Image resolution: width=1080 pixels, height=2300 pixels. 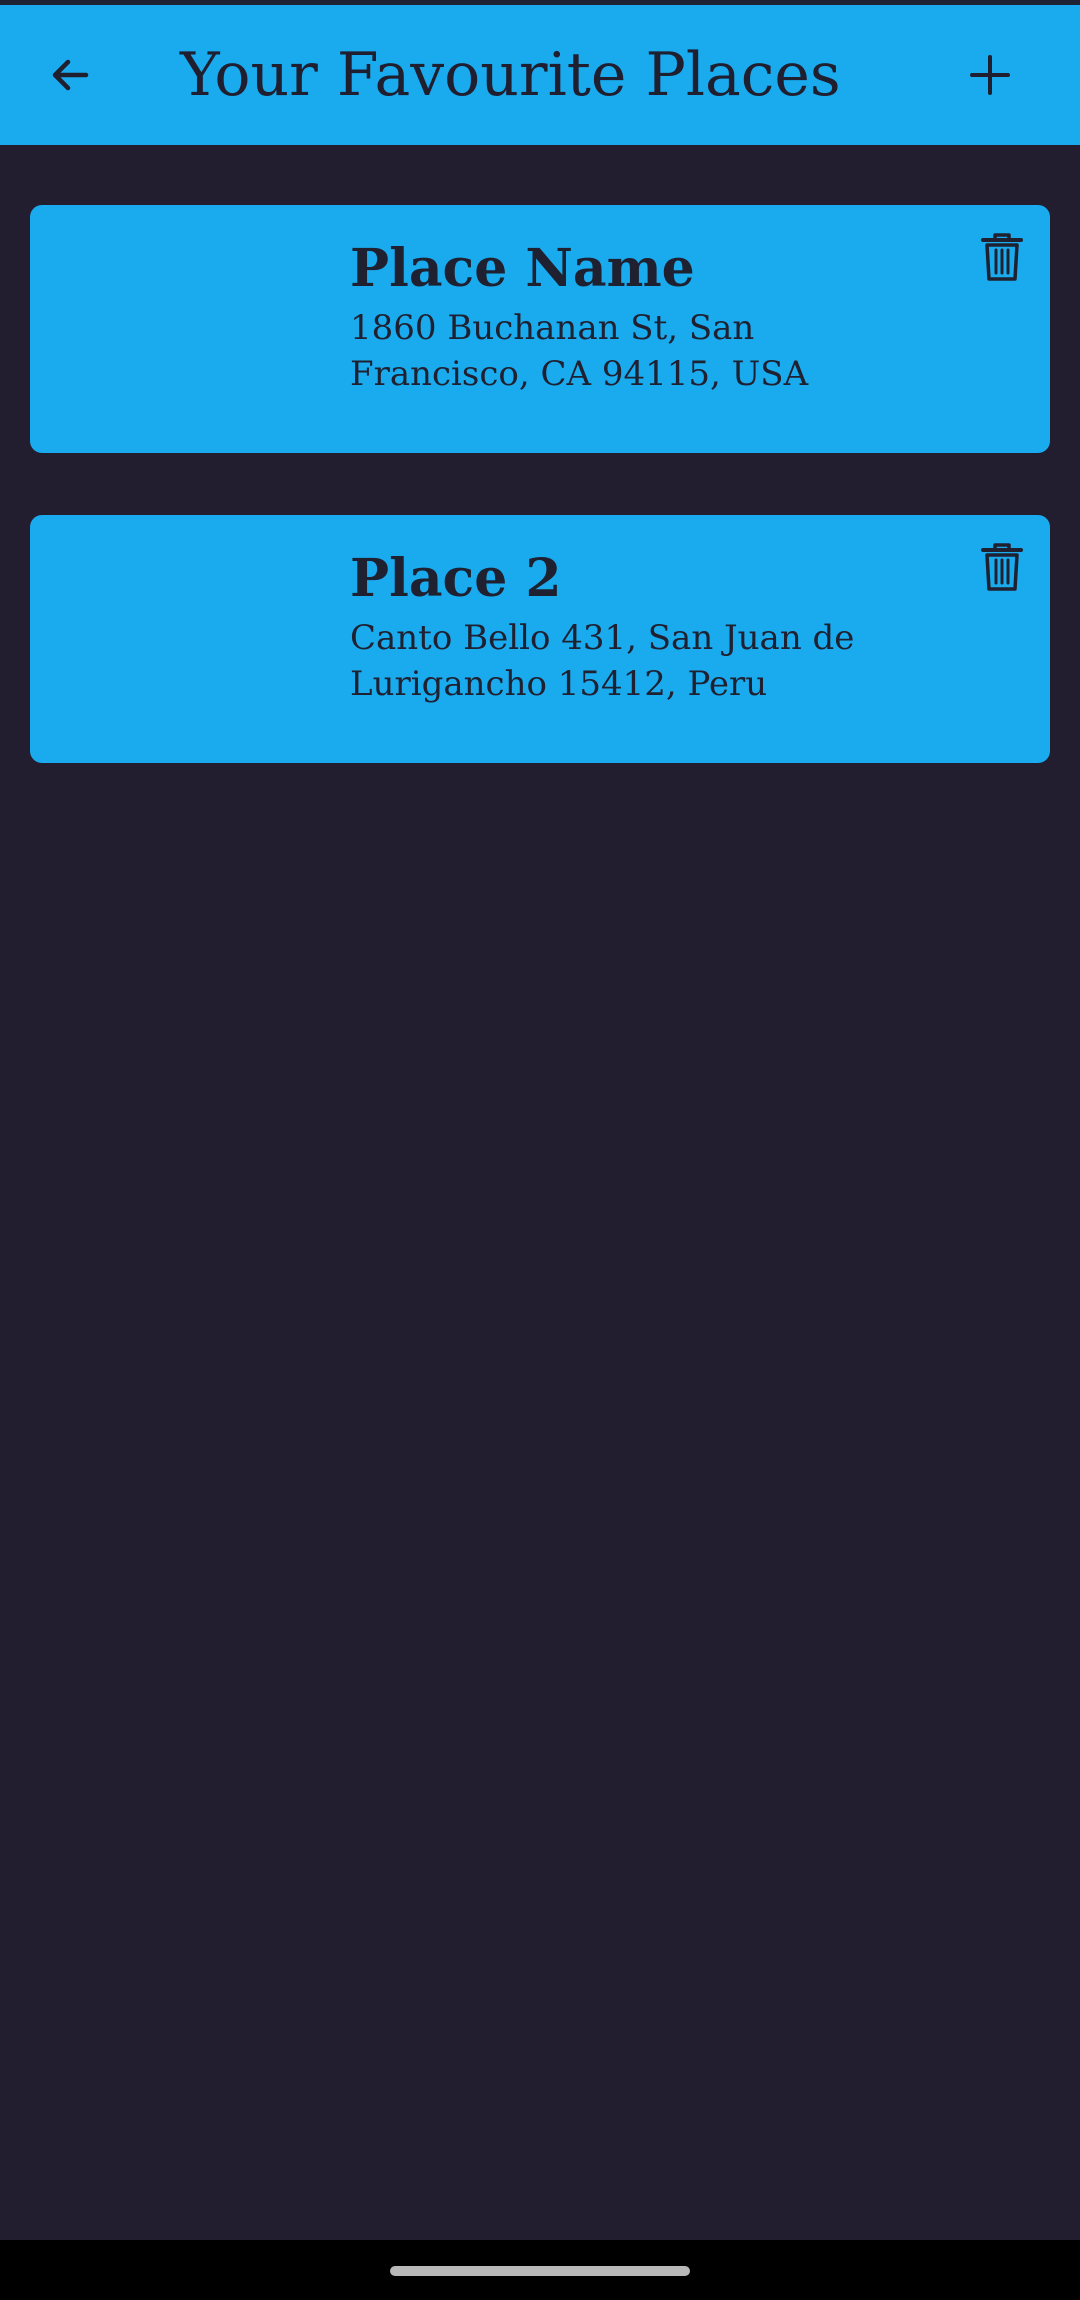 I want to click on app-bar: Your Favourite Places, so click(x=540, y=75).